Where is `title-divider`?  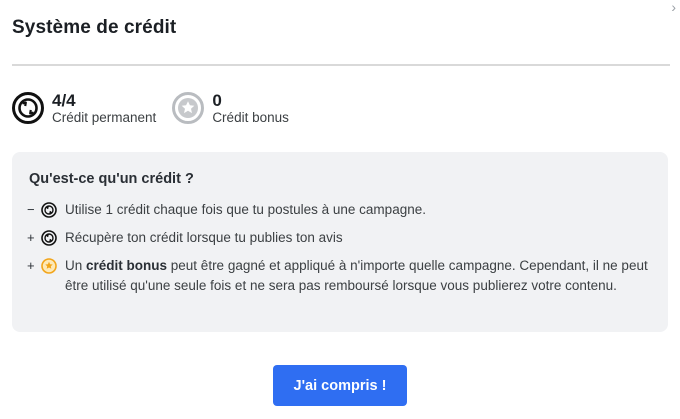
title-divider is located at coordinates (341, 65).